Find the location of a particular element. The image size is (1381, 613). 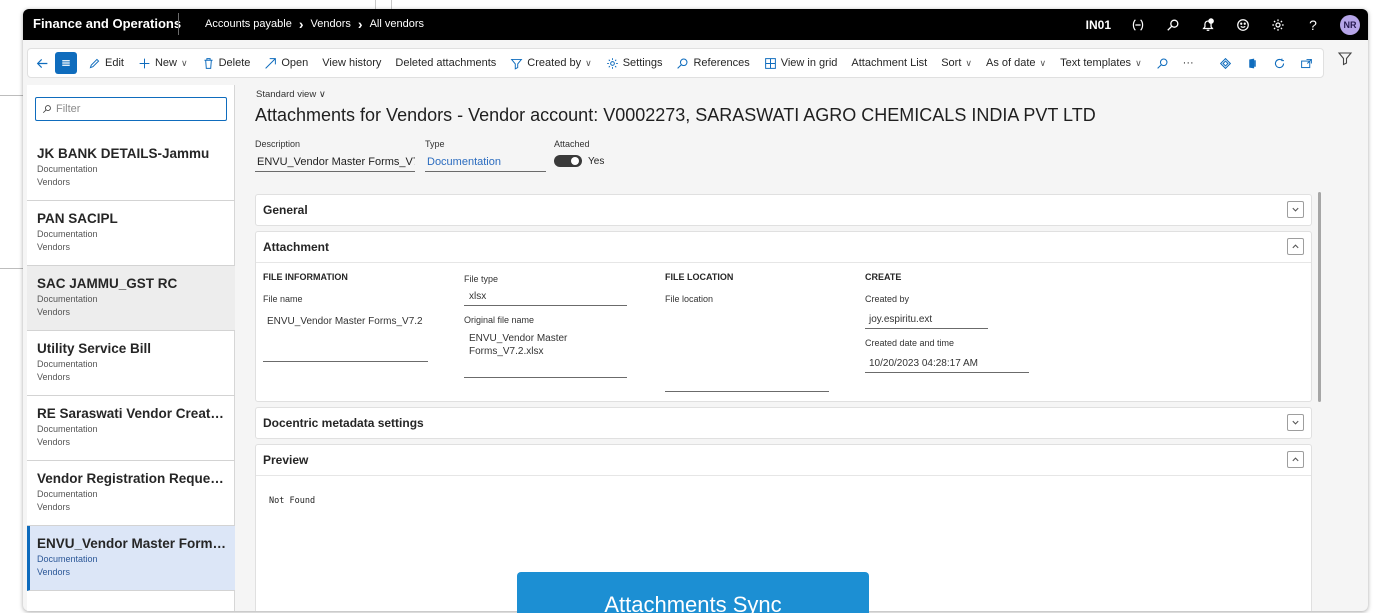

as-of-date-label: As of date is located at coordinates (1011, 63).